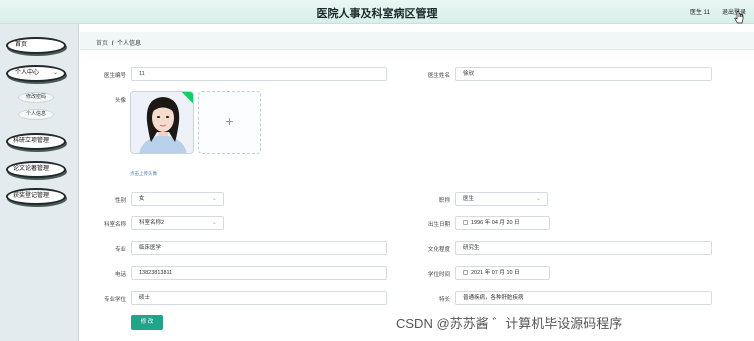 This screenshot has width=754, height=341. I want to click on specialty-label: 特长, so click(444, 300).